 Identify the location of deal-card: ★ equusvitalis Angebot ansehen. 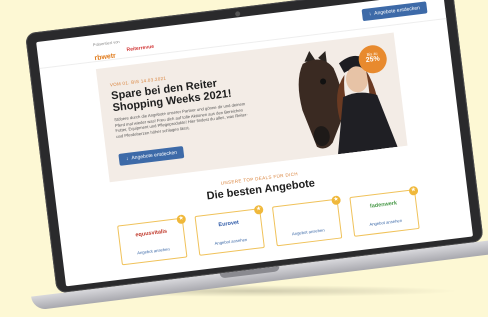
(152, 240).